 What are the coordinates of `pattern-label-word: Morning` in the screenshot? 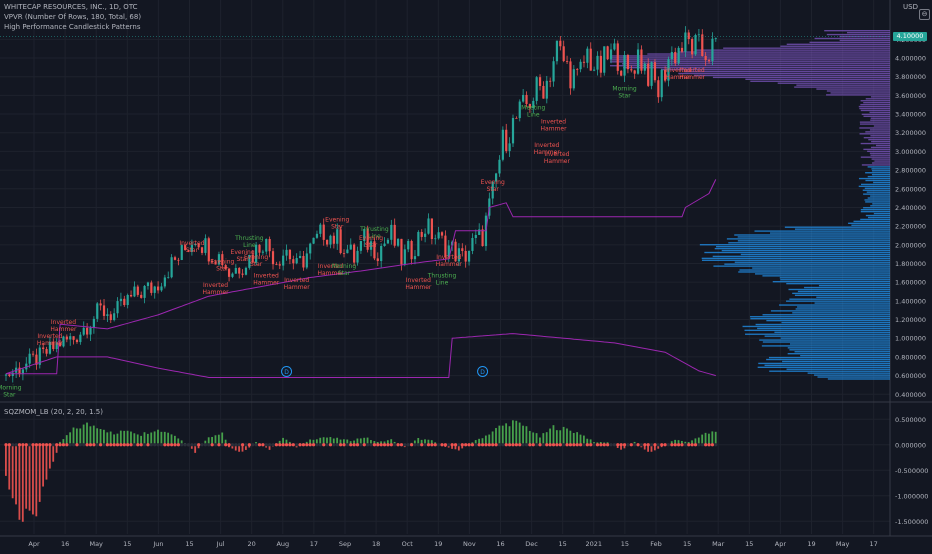 It's located at (624, 89).